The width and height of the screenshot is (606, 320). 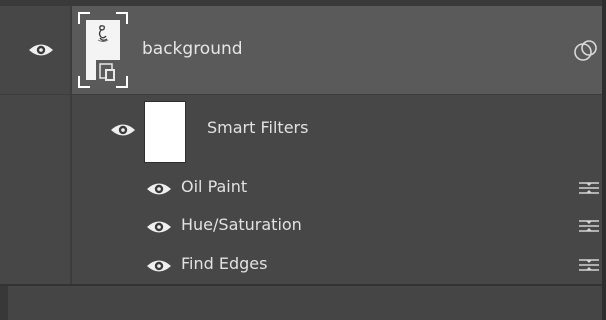 What do you see at coordinates (586, 53) in the screenshot?
I see `smart-object-filters-icon` at bounding box center [586, 53].